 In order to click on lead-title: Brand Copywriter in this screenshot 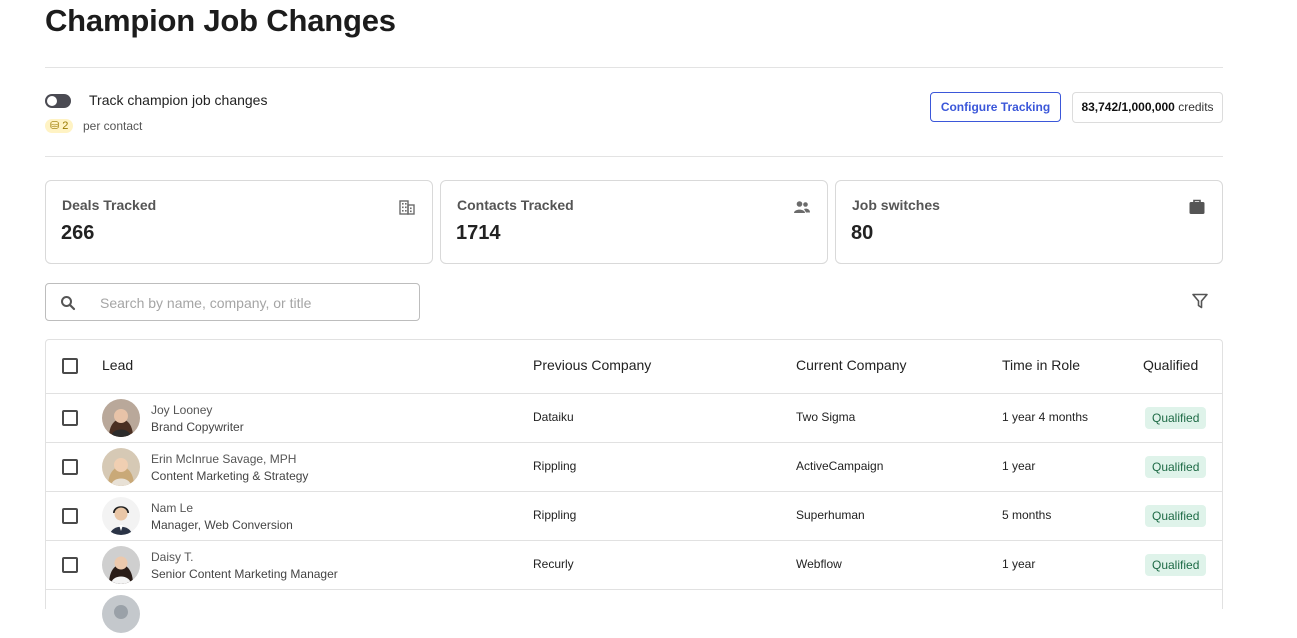, I will do `click(197, 427)`.